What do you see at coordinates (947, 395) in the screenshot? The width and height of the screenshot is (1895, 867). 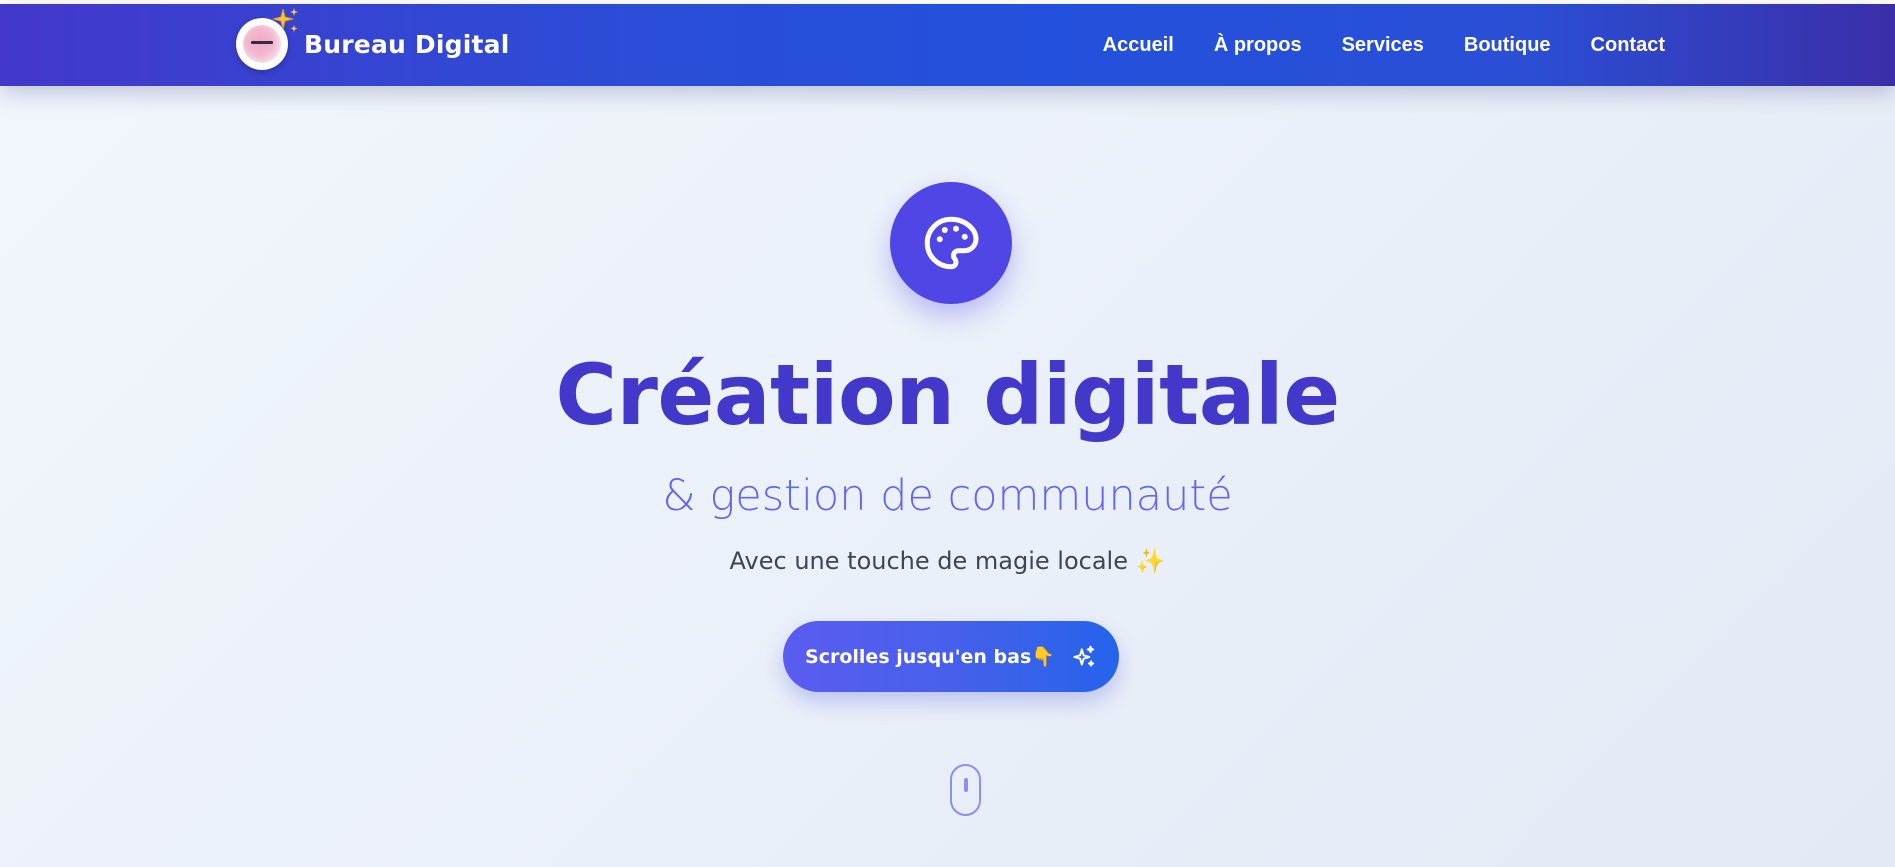 I see `hero-title: Création digitale` at bounding box center [947, 395].